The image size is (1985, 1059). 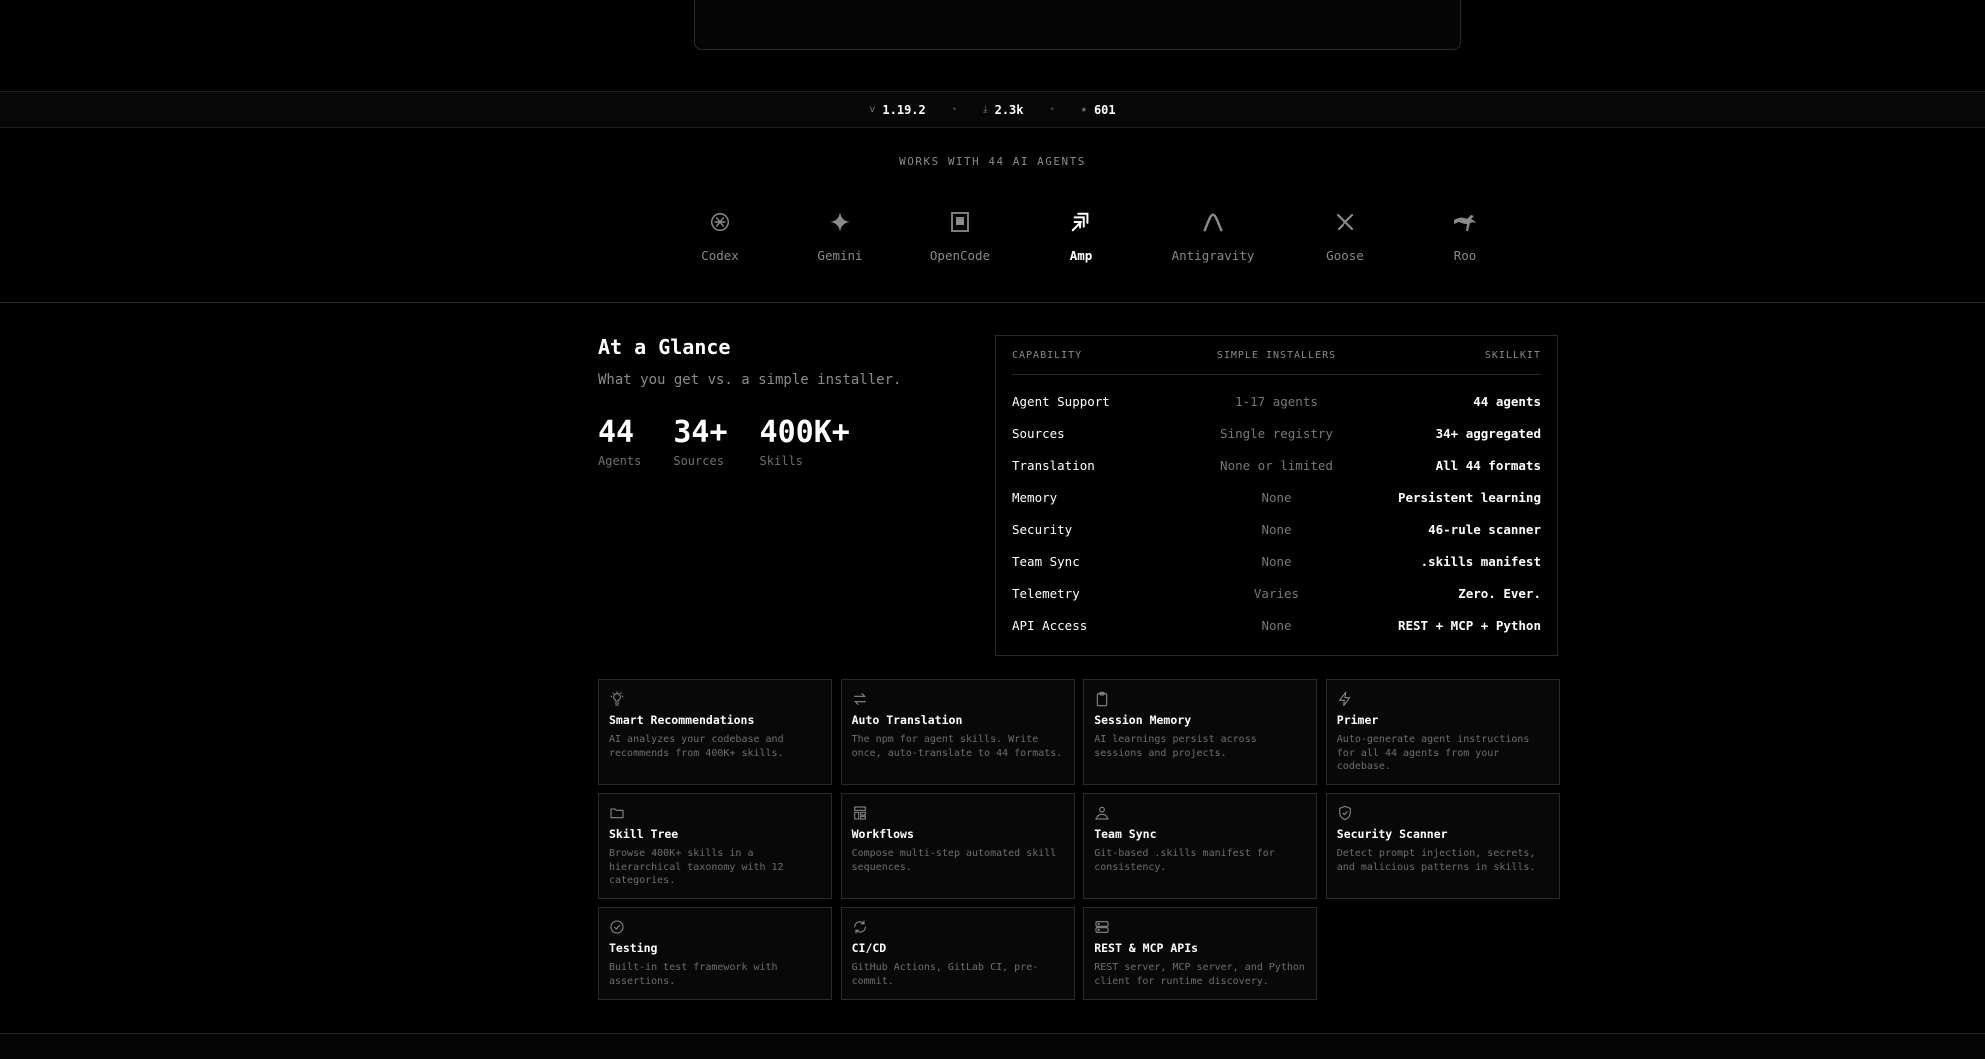 I want to click on kangaroo-icon, so click(x=1465, y=222).